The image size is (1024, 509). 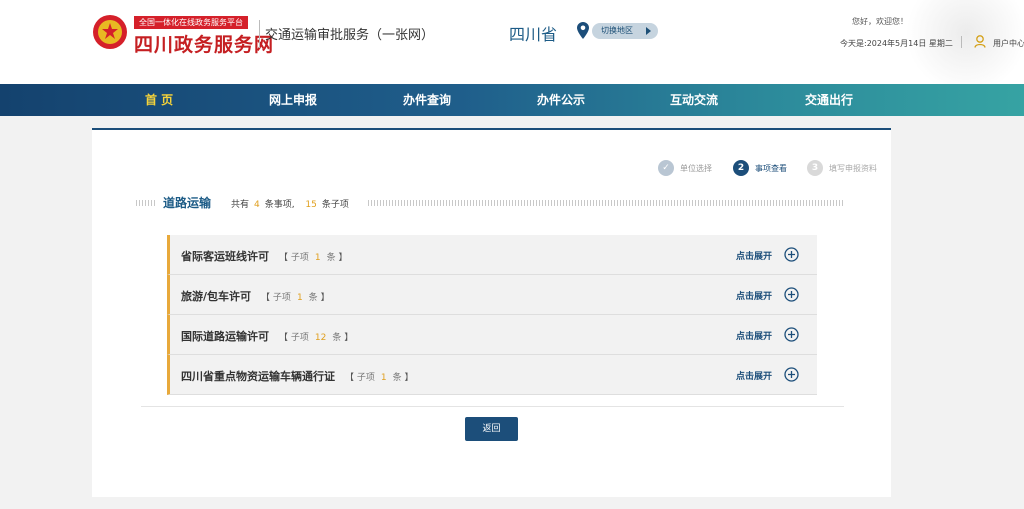 I want to click on list-item: 四川省重点物资运输车辆通行证【 子项 1 条 】 点击展开, so click(x=492, y=375).